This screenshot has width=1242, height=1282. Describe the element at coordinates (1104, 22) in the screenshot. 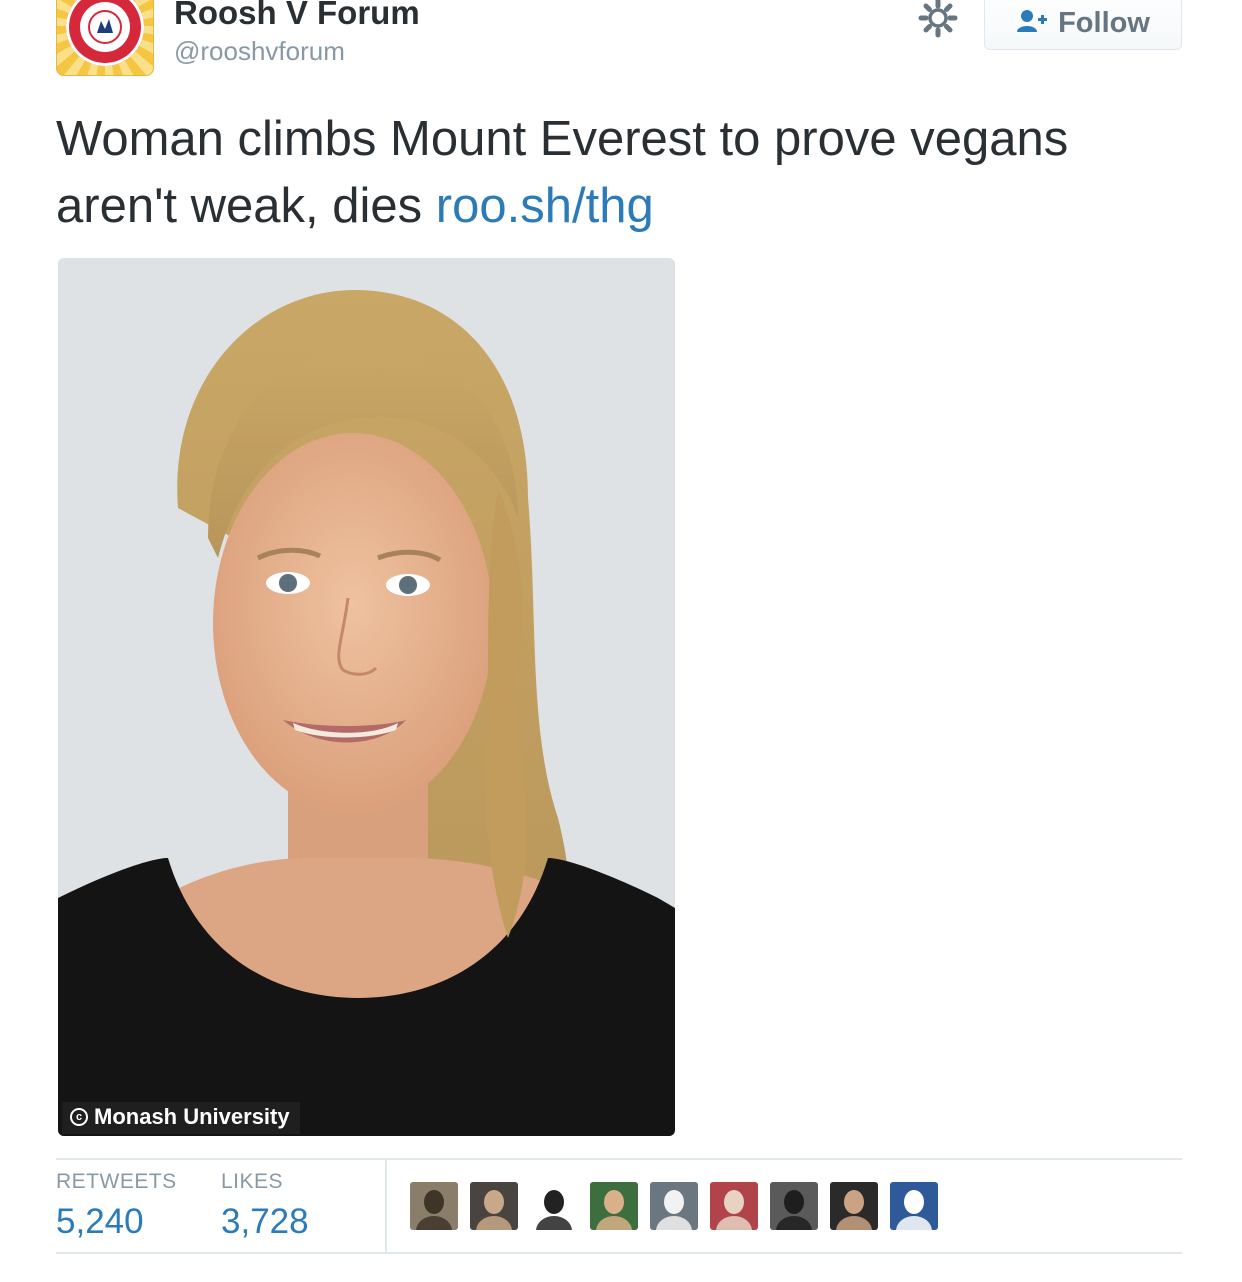

I see `follow-label: Follow` at that location.